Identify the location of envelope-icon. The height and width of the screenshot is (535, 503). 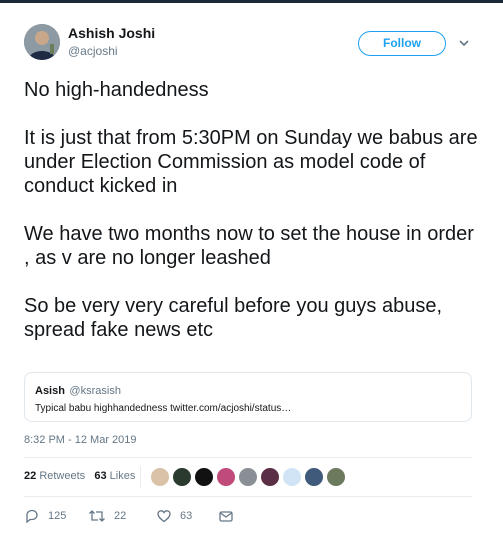
(226, 516).